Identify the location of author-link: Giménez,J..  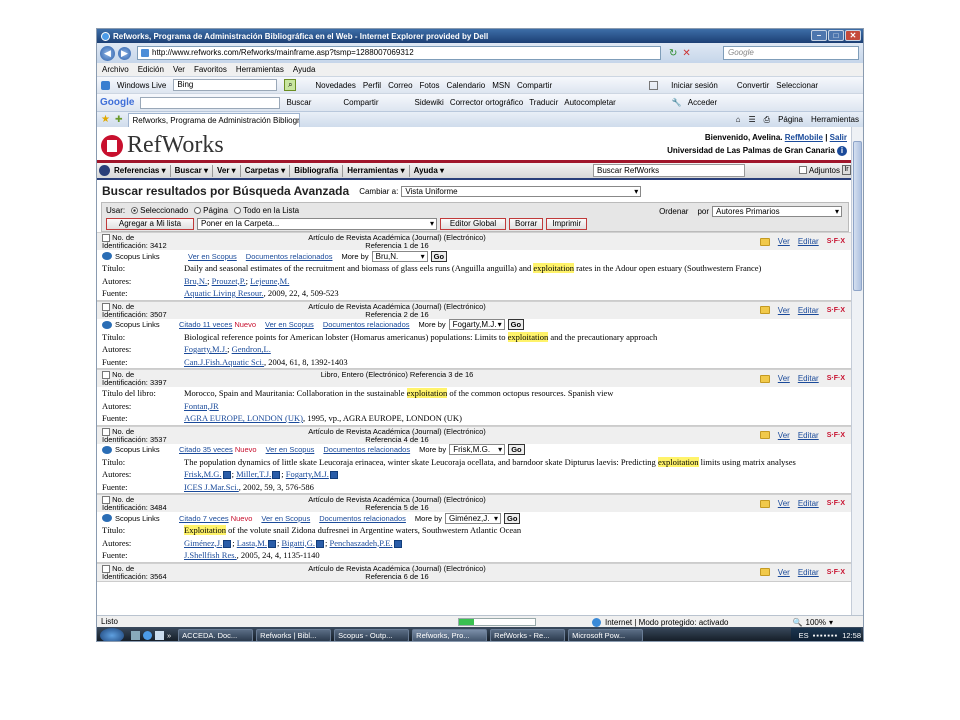
(203, 543).